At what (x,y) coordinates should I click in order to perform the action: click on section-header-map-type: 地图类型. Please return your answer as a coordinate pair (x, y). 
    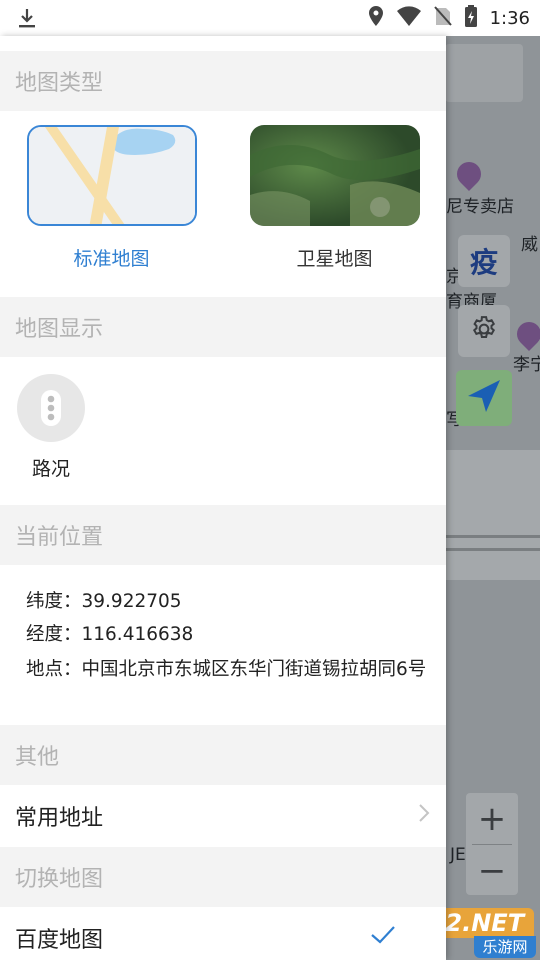
    Looking at the image, I should click on (223, 81).